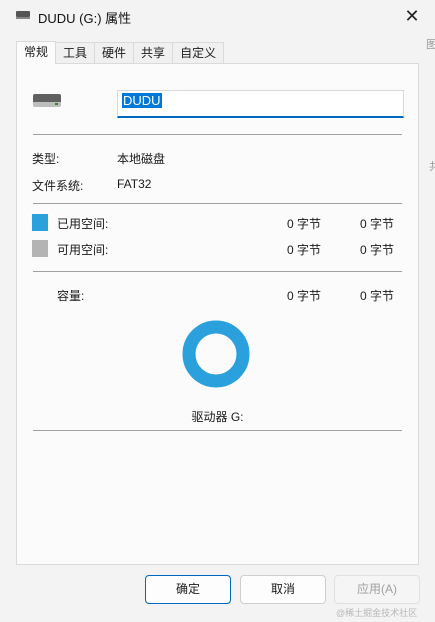  Describe the element at coordinates (188, 589) in the screenshot. I see `ok-button: 确定` at that location.